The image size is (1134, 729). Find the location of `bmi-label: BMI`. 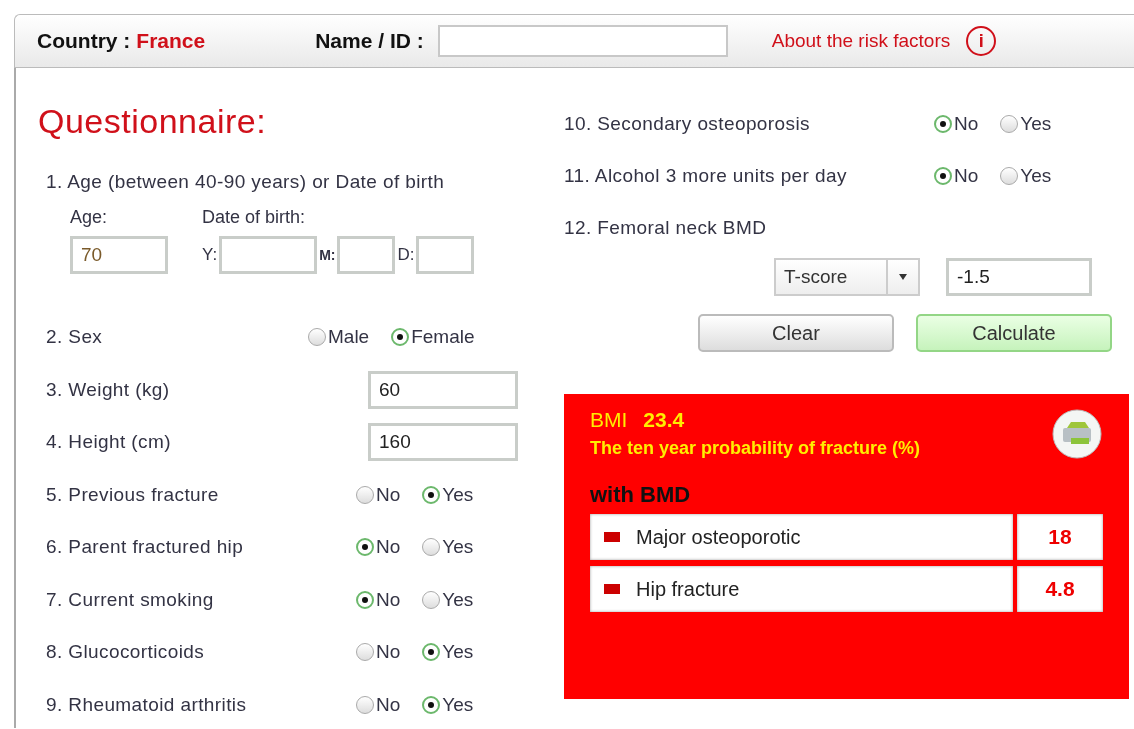

bmi-label: BMI is located at coordinates (609, 420).